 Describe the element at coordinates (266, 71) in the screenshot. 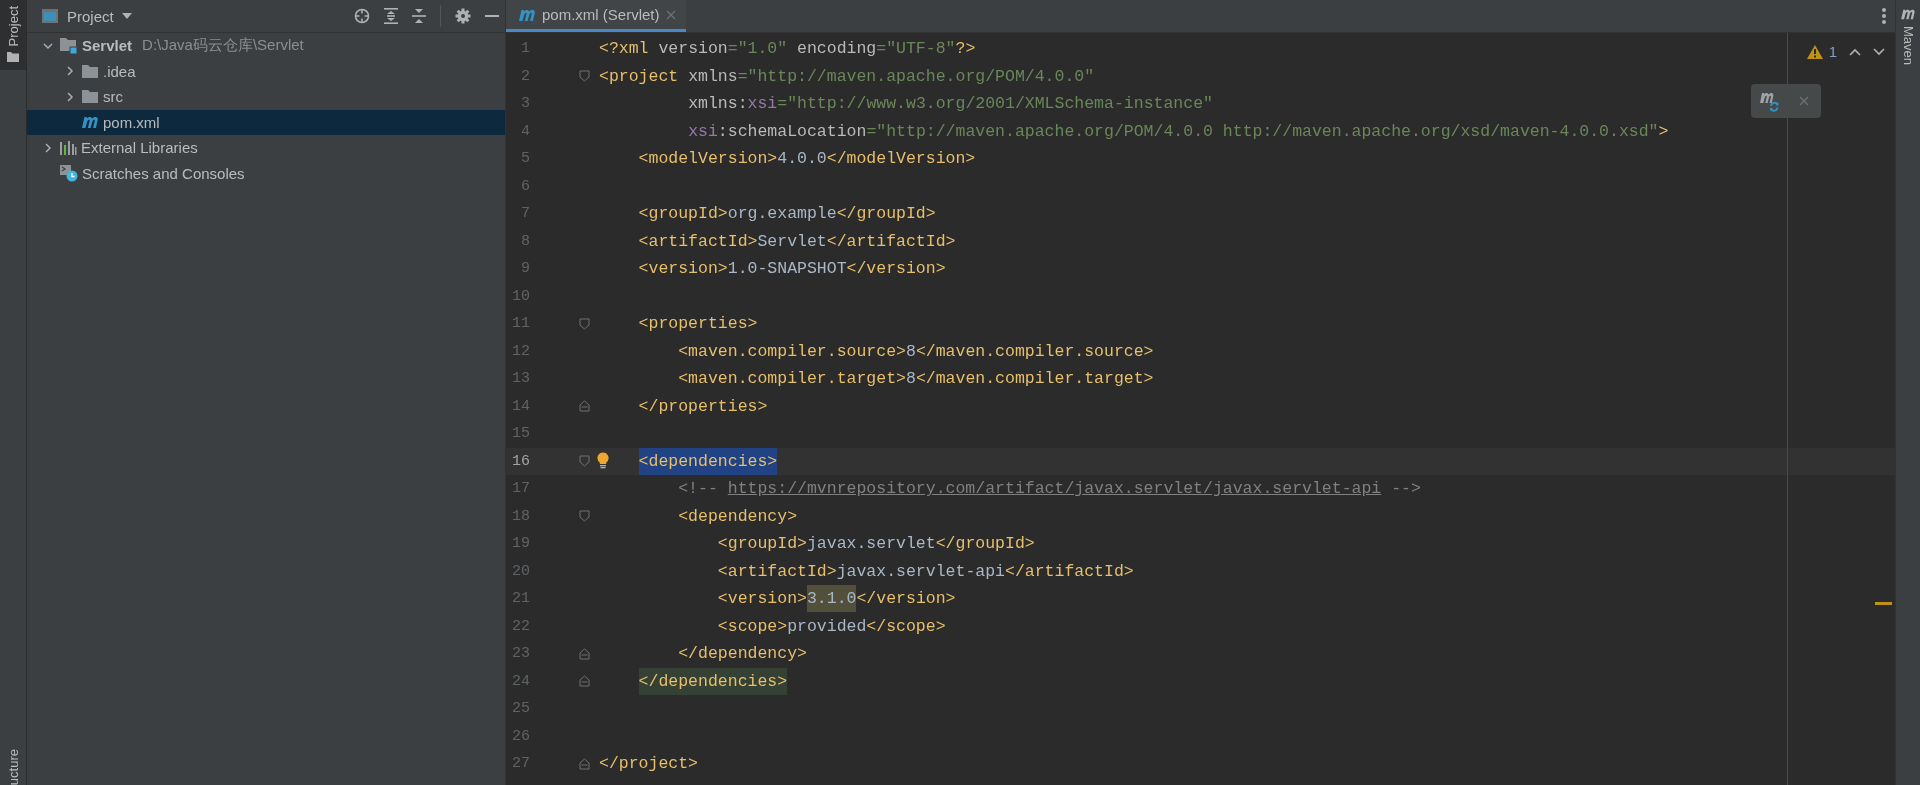

I see `tree-item: .idea` at that location.